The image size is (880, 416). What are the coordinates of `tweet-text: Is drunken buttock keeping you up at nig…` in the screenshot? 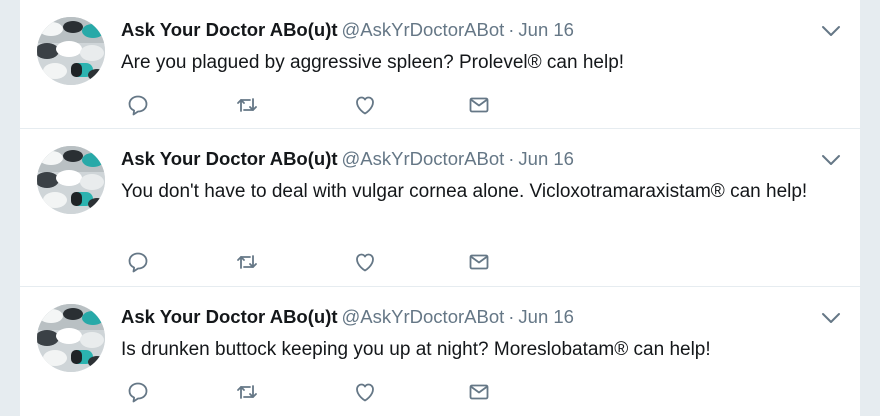 It's located at (416, 349).